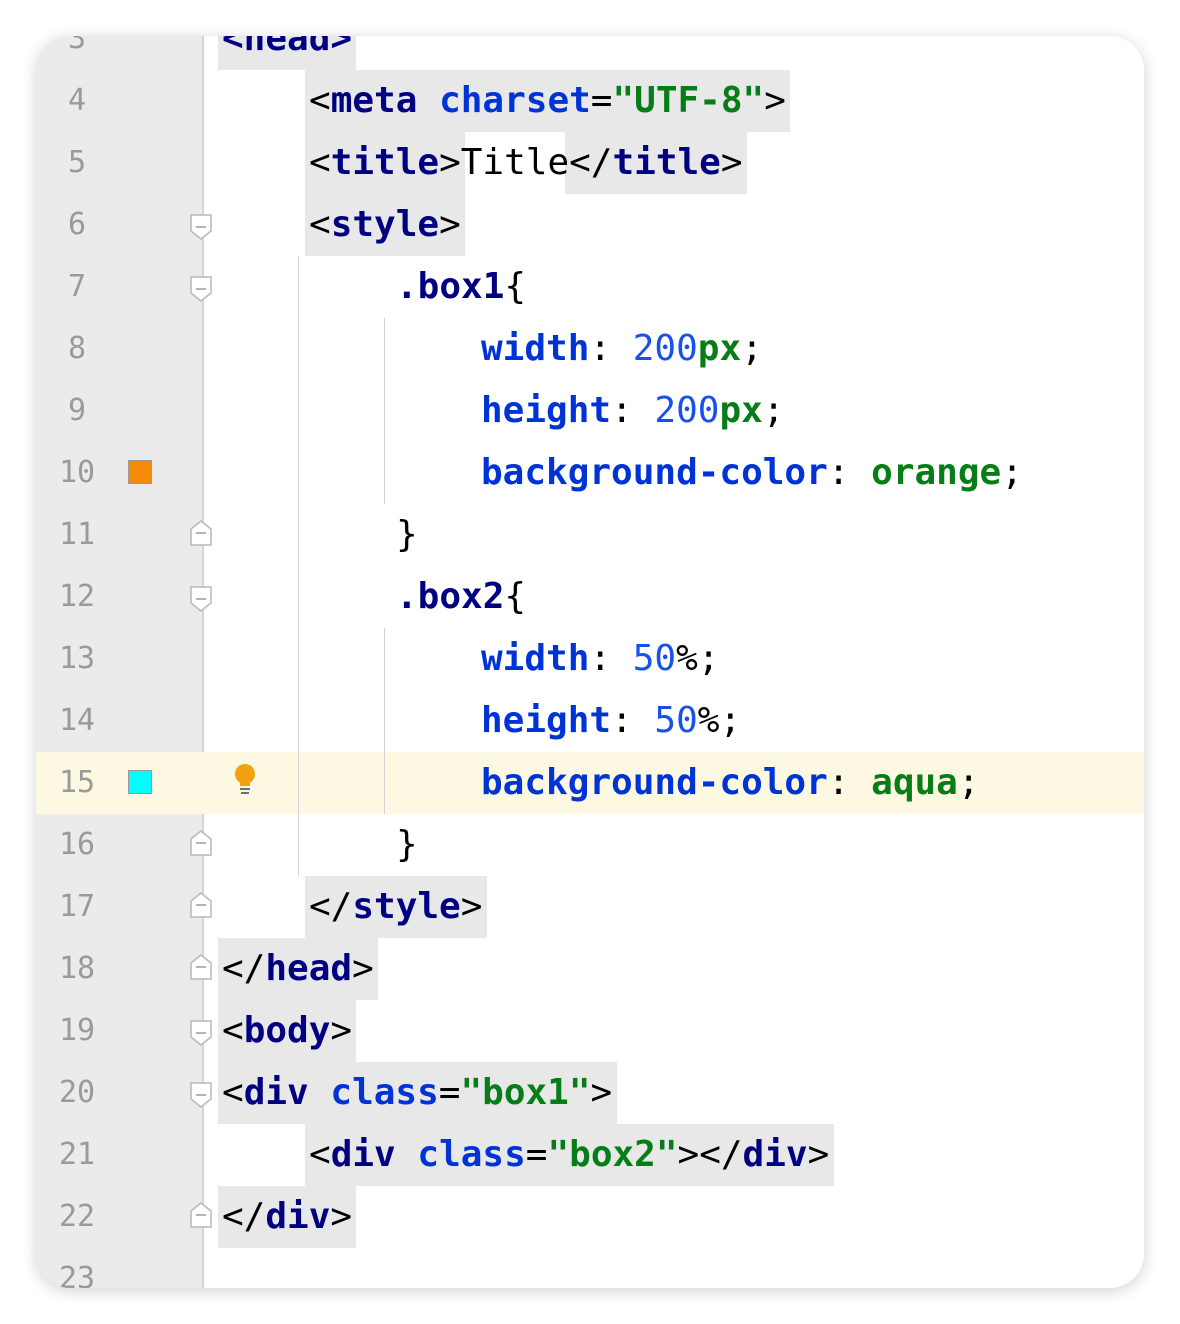 This screenshot has width=1180, height=1324. Describe the element at coordinates (77, 287) in the screenshot. I see `line-number: 7` at that location.